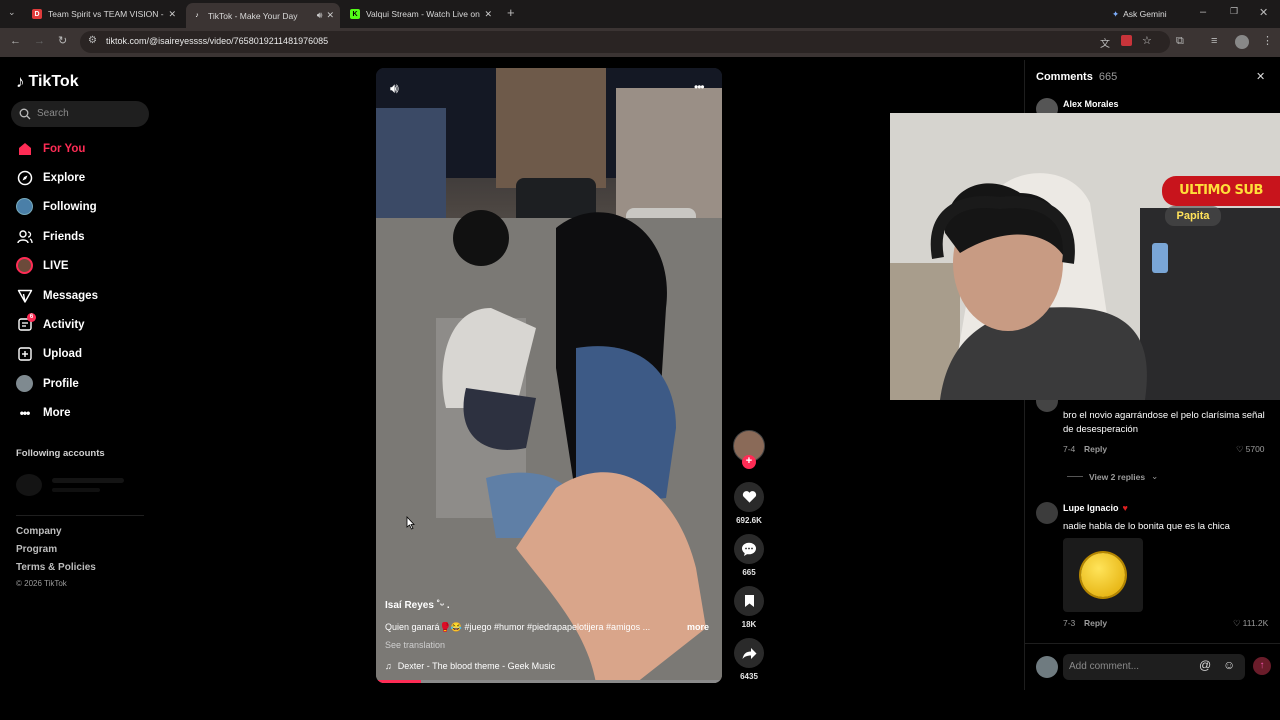  I want to click on nav-profile: Profile, so click(47, 383).